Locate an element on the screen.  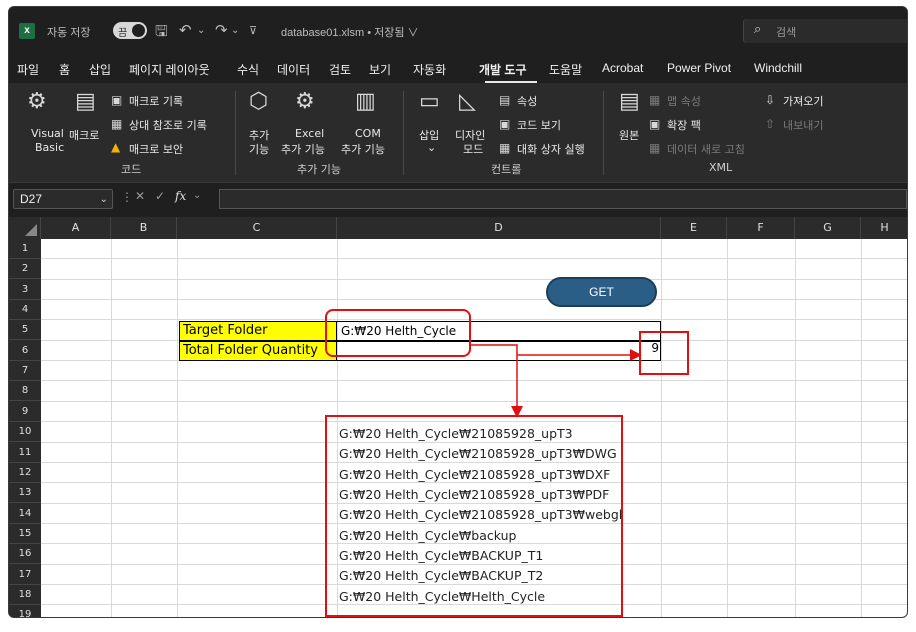
tab-windchill: Windchill is located at coordinates (778, 68).